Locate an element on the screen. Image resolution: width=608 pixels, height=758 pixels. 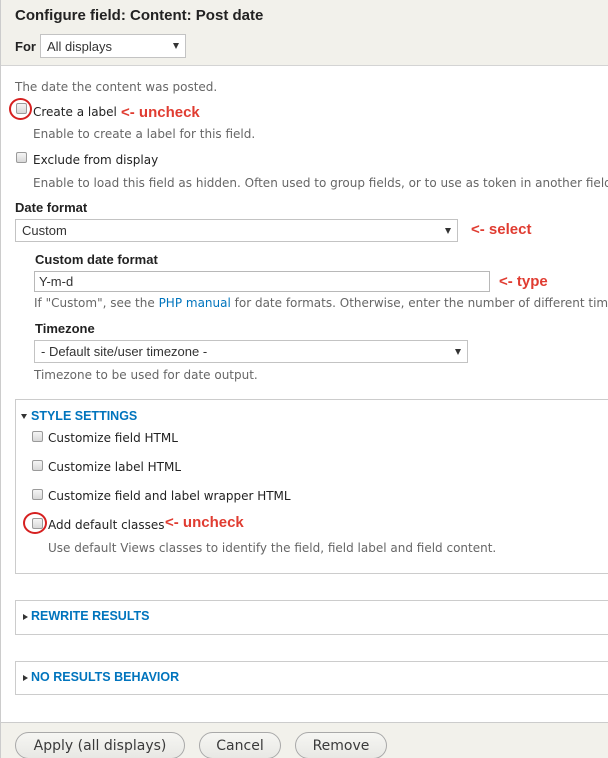
dialog-footer: Apply (all displays) Cancel Remove is located at coordinates (304, 740).